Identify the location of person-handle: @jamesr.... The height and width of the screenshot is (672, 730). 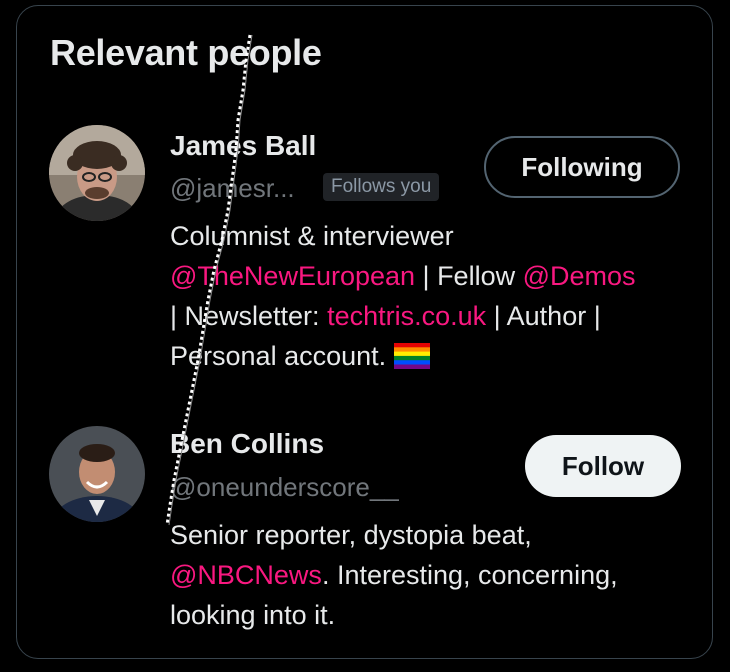
(232, 188).